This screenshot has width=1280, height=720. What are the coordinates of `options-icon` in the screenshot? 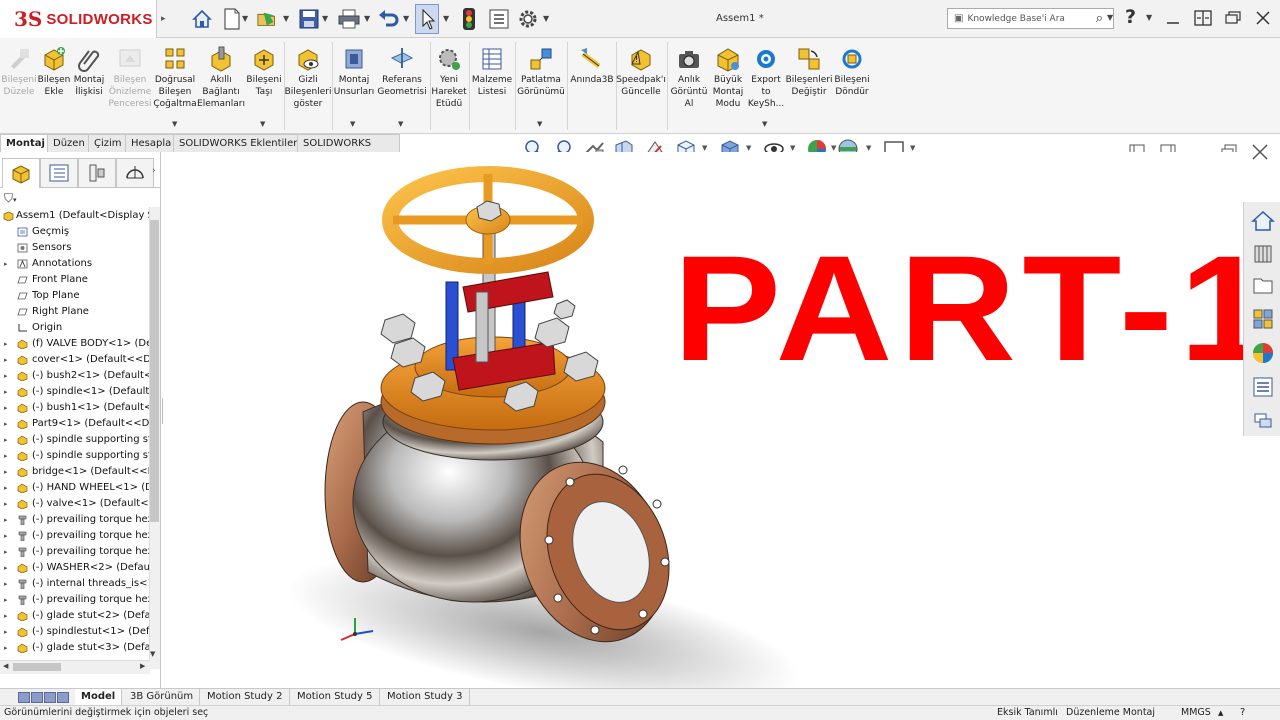 It's located at (528, 19).